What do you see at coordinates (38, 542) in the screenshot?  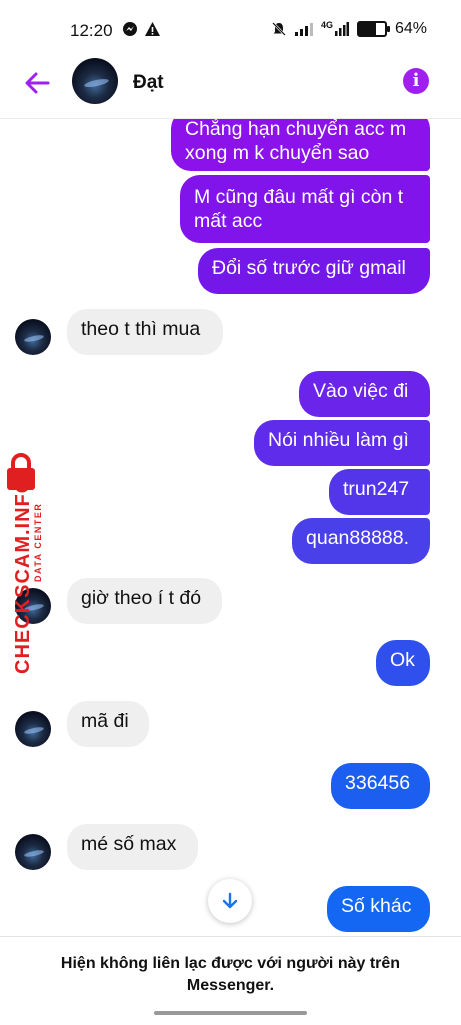 I see `watermark-tagline: DATA CENTER` at bounding box center [38, 542].